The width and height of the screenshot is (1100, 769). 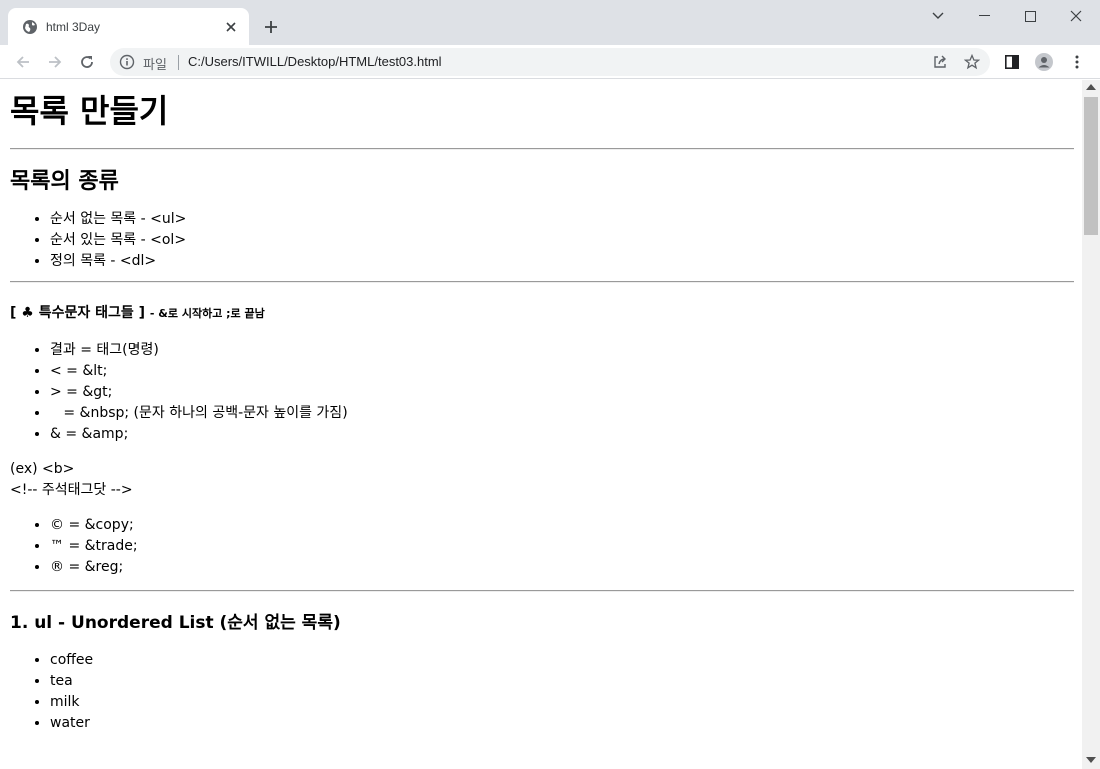 I want to click on profile-avatar-icon, so click(x=1044, y=62).